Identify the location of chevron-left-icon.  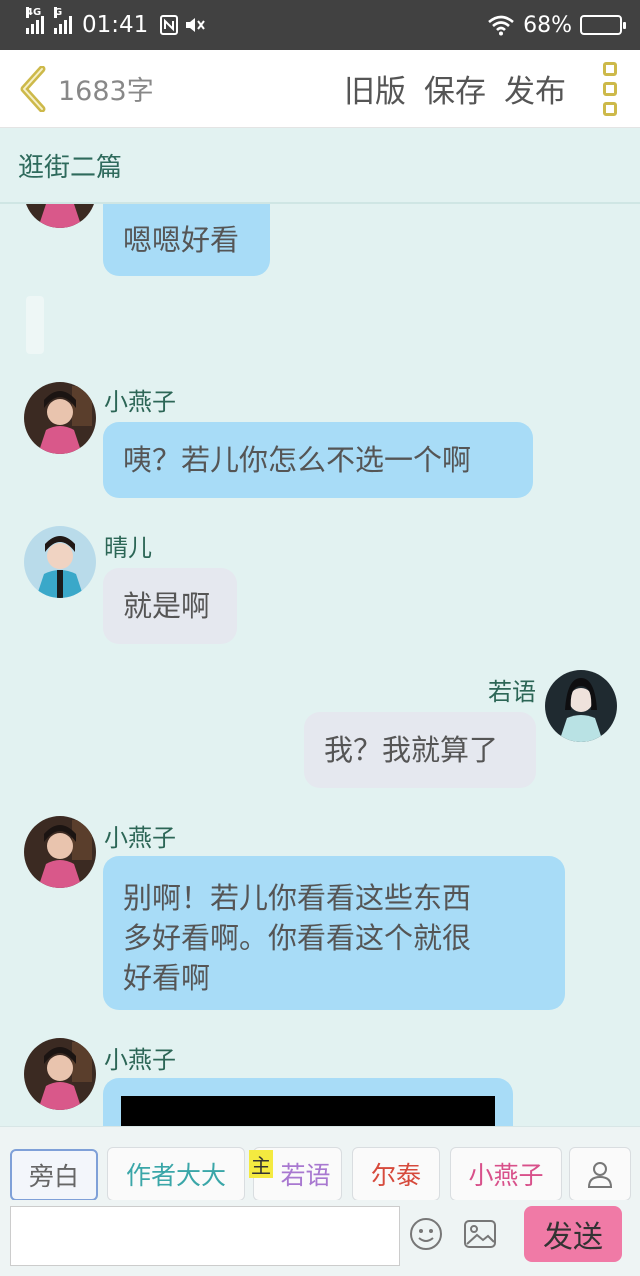
(33, 88).